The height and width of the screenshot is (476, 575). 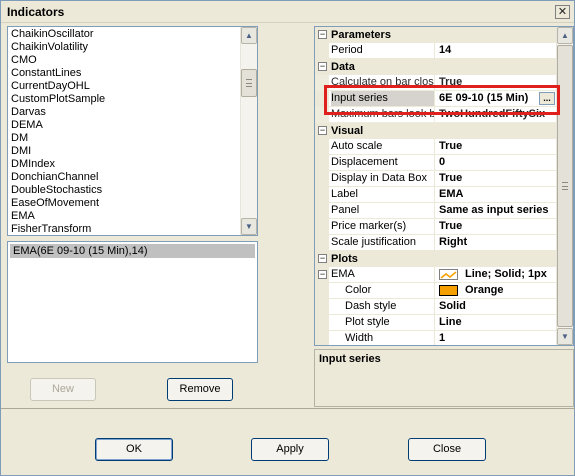 I want to click on property-value: EMA, so click(x=498, y=194).